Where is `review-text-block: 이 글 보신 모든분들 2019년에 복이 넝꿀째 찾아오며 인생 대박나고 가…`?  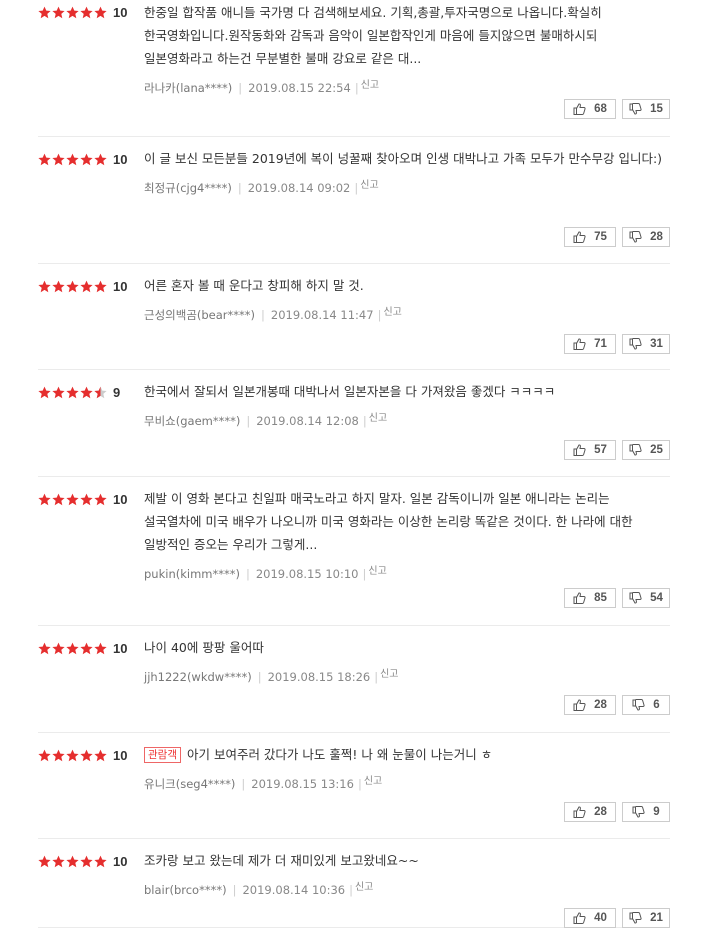 review-text-block: 이 글 보신 모든분들 2019년에 복이 넝꿀째 찾아오며 인생 대박나고 가… is located at coordinates (404, 158).